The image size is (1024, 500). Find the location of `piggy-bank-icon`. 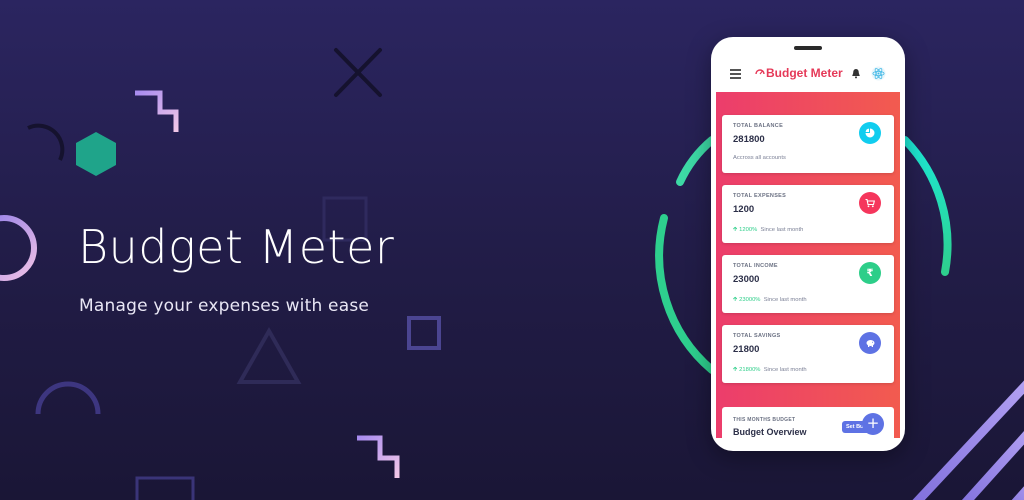

piggy-bank-icon is located at coordinates (870, 343).